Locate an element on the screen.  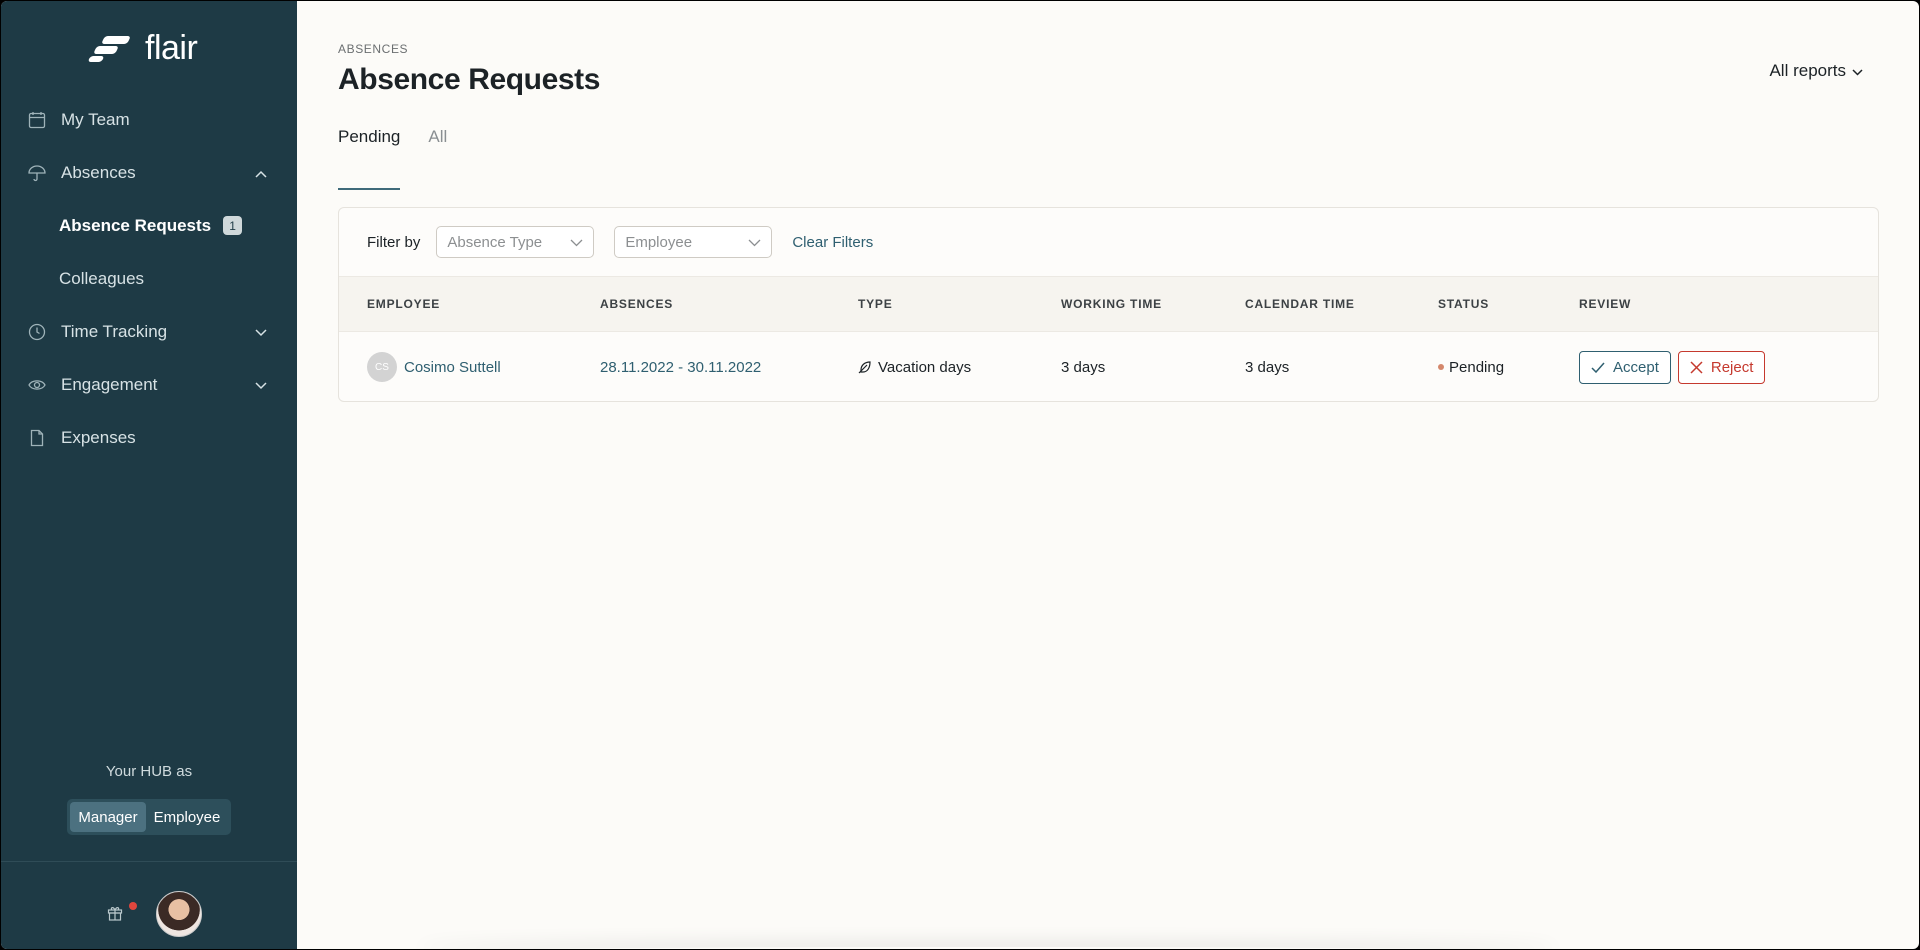
column-header-working-time: WORKING TIME is located at coordinates (1111, 304).